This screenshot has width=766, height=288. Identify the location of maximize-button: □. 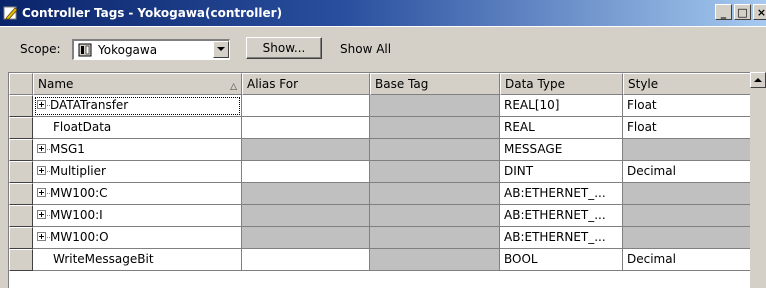
(742, 12).